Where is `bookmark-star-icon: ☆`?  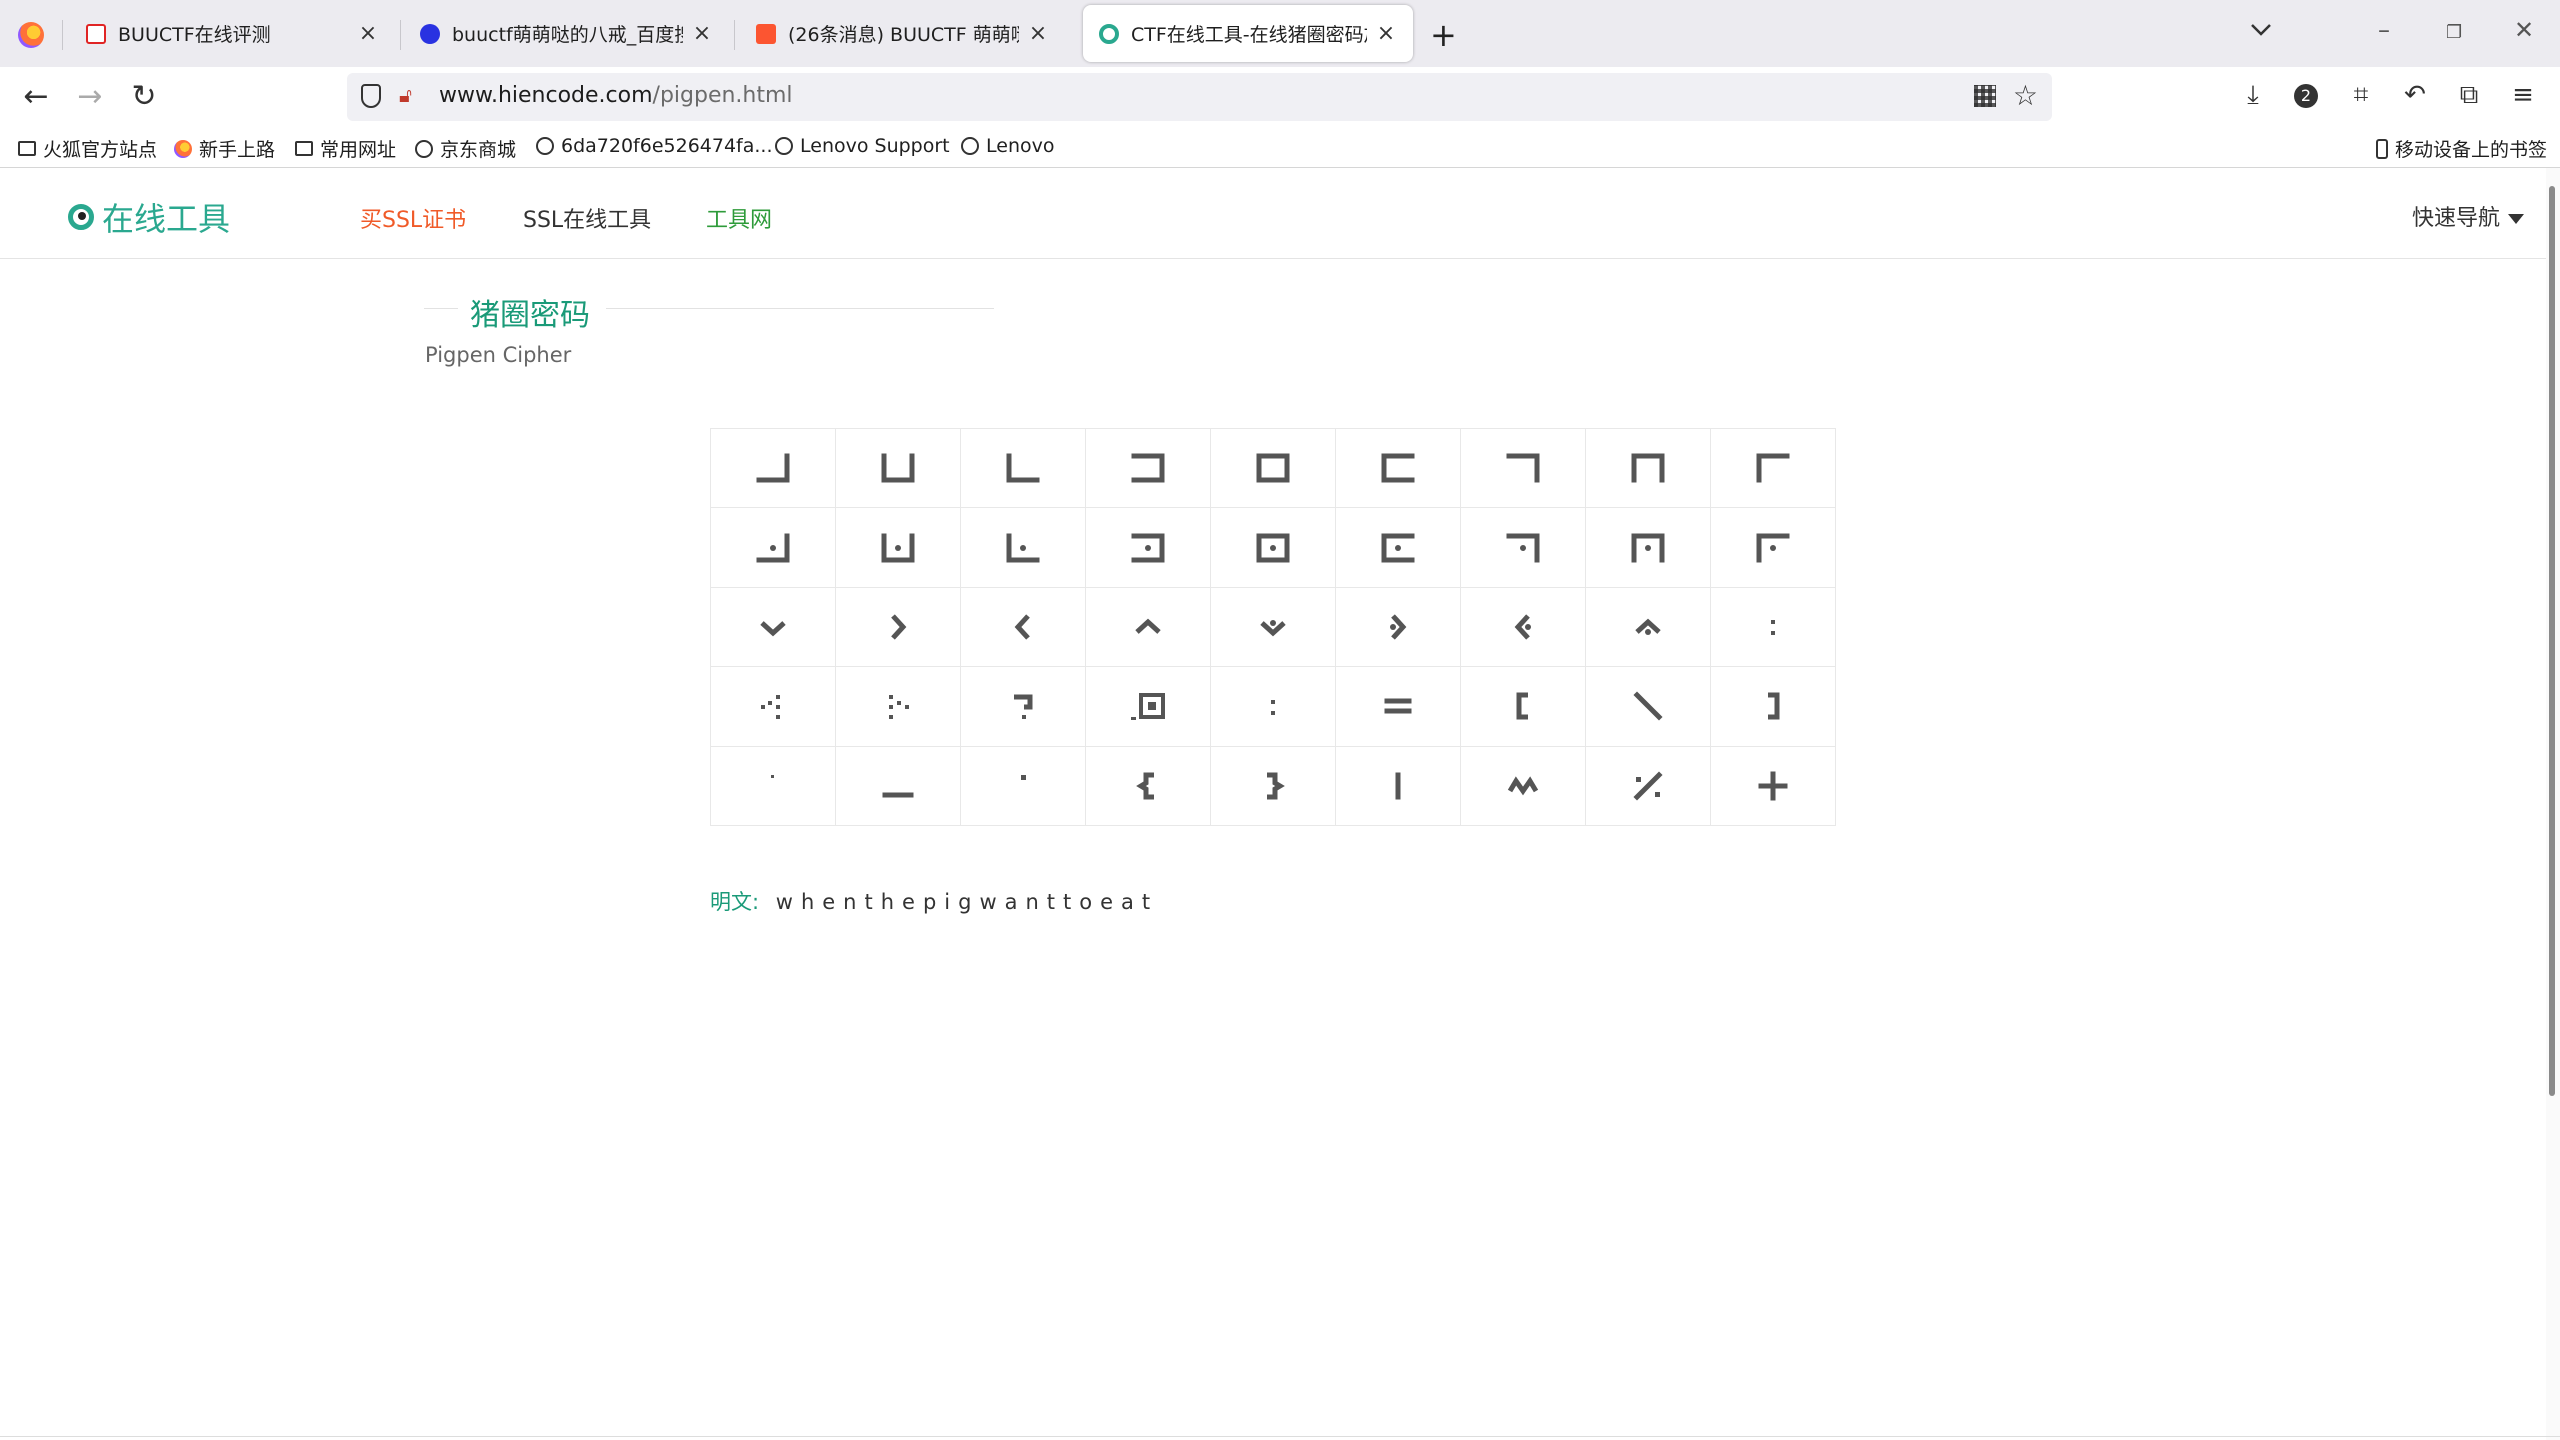
bookmark-star-icon: ☆ is located at coordinates (2025, 95).